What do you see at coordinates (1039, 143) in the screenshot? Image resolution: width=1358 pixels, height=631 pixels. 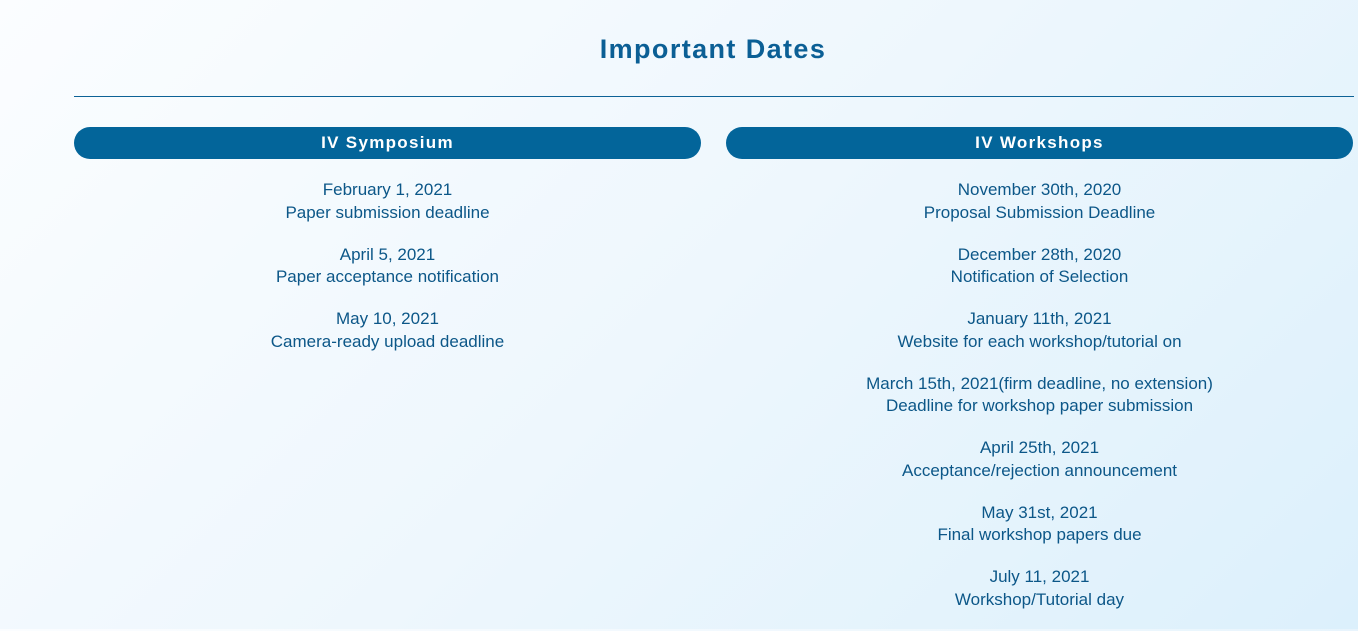 I see `workshops-heading: IV Workshops` at bounding box center [1039, 143].